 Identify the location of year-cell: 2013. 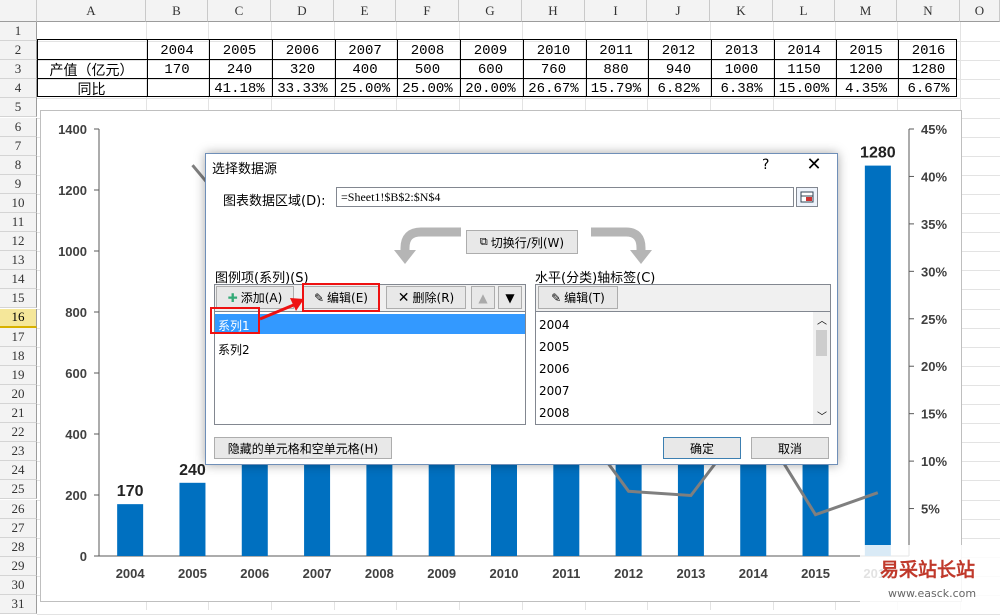
(741, 51).